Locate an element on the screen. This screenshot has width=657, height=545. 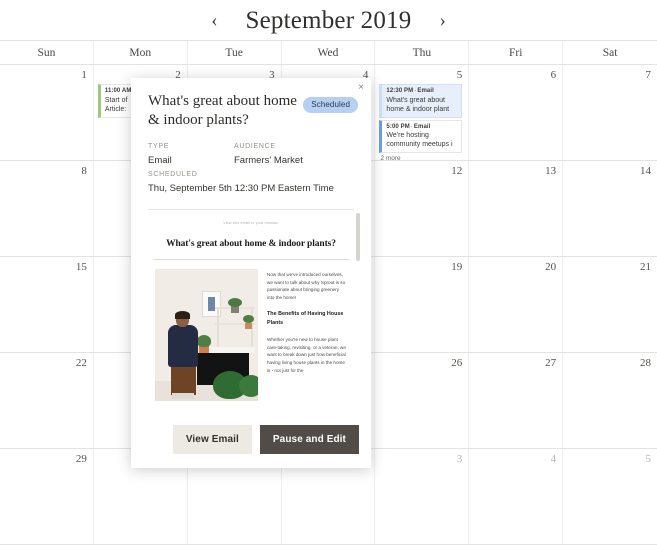
day-cell: 22 is located at coordinates (47, 400).